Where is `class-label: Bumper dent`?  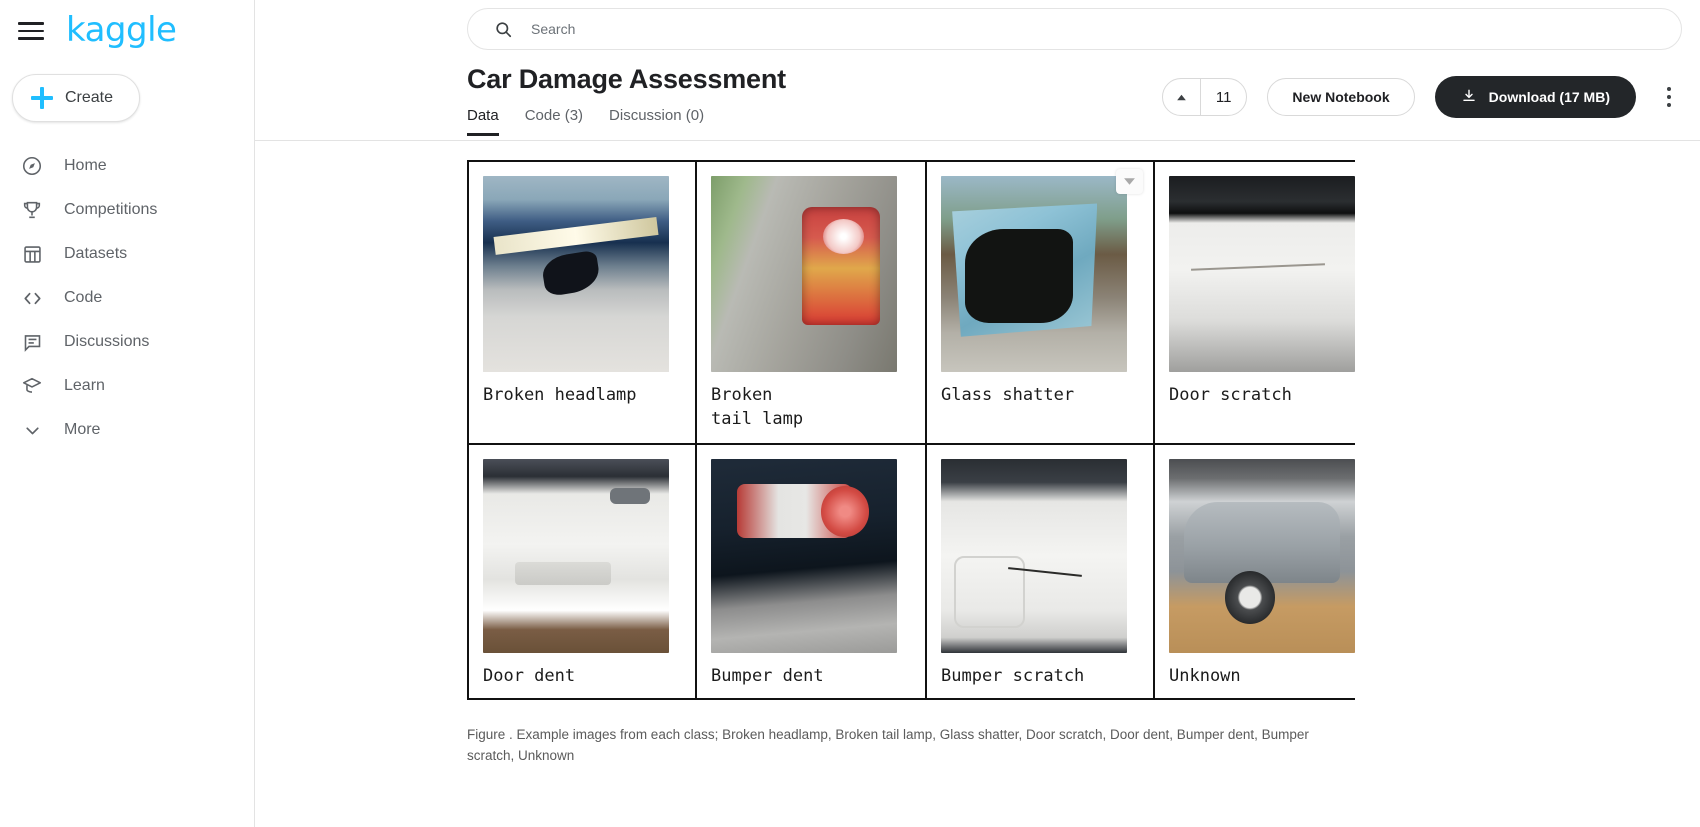
class-label: Bumper dent is located at coordinates (767, 675).